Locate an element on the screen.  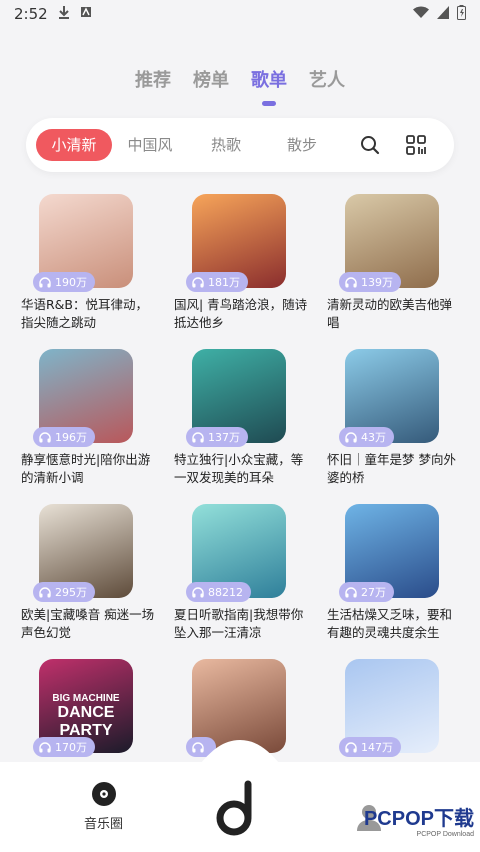
play-count-badge: 137万 is located at coordinates (217, 437).